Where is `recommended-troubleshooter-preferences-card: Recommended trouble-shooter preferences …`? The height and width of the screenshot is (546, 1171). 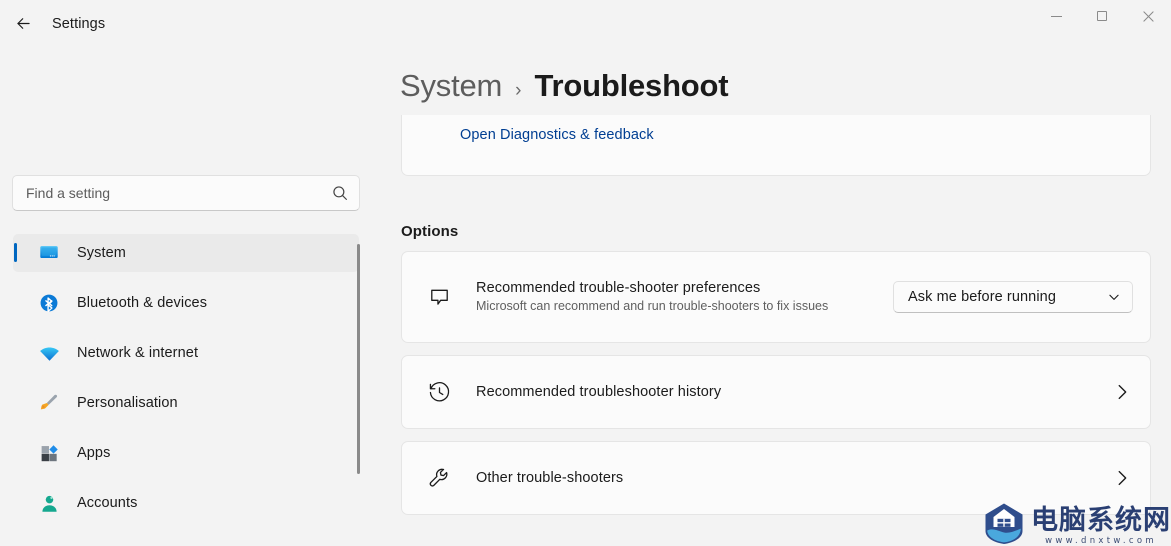
recommended-troubleshooter-preferences-card: Recommended trouble-shooter preferences … is located at coordinates (776, 297).